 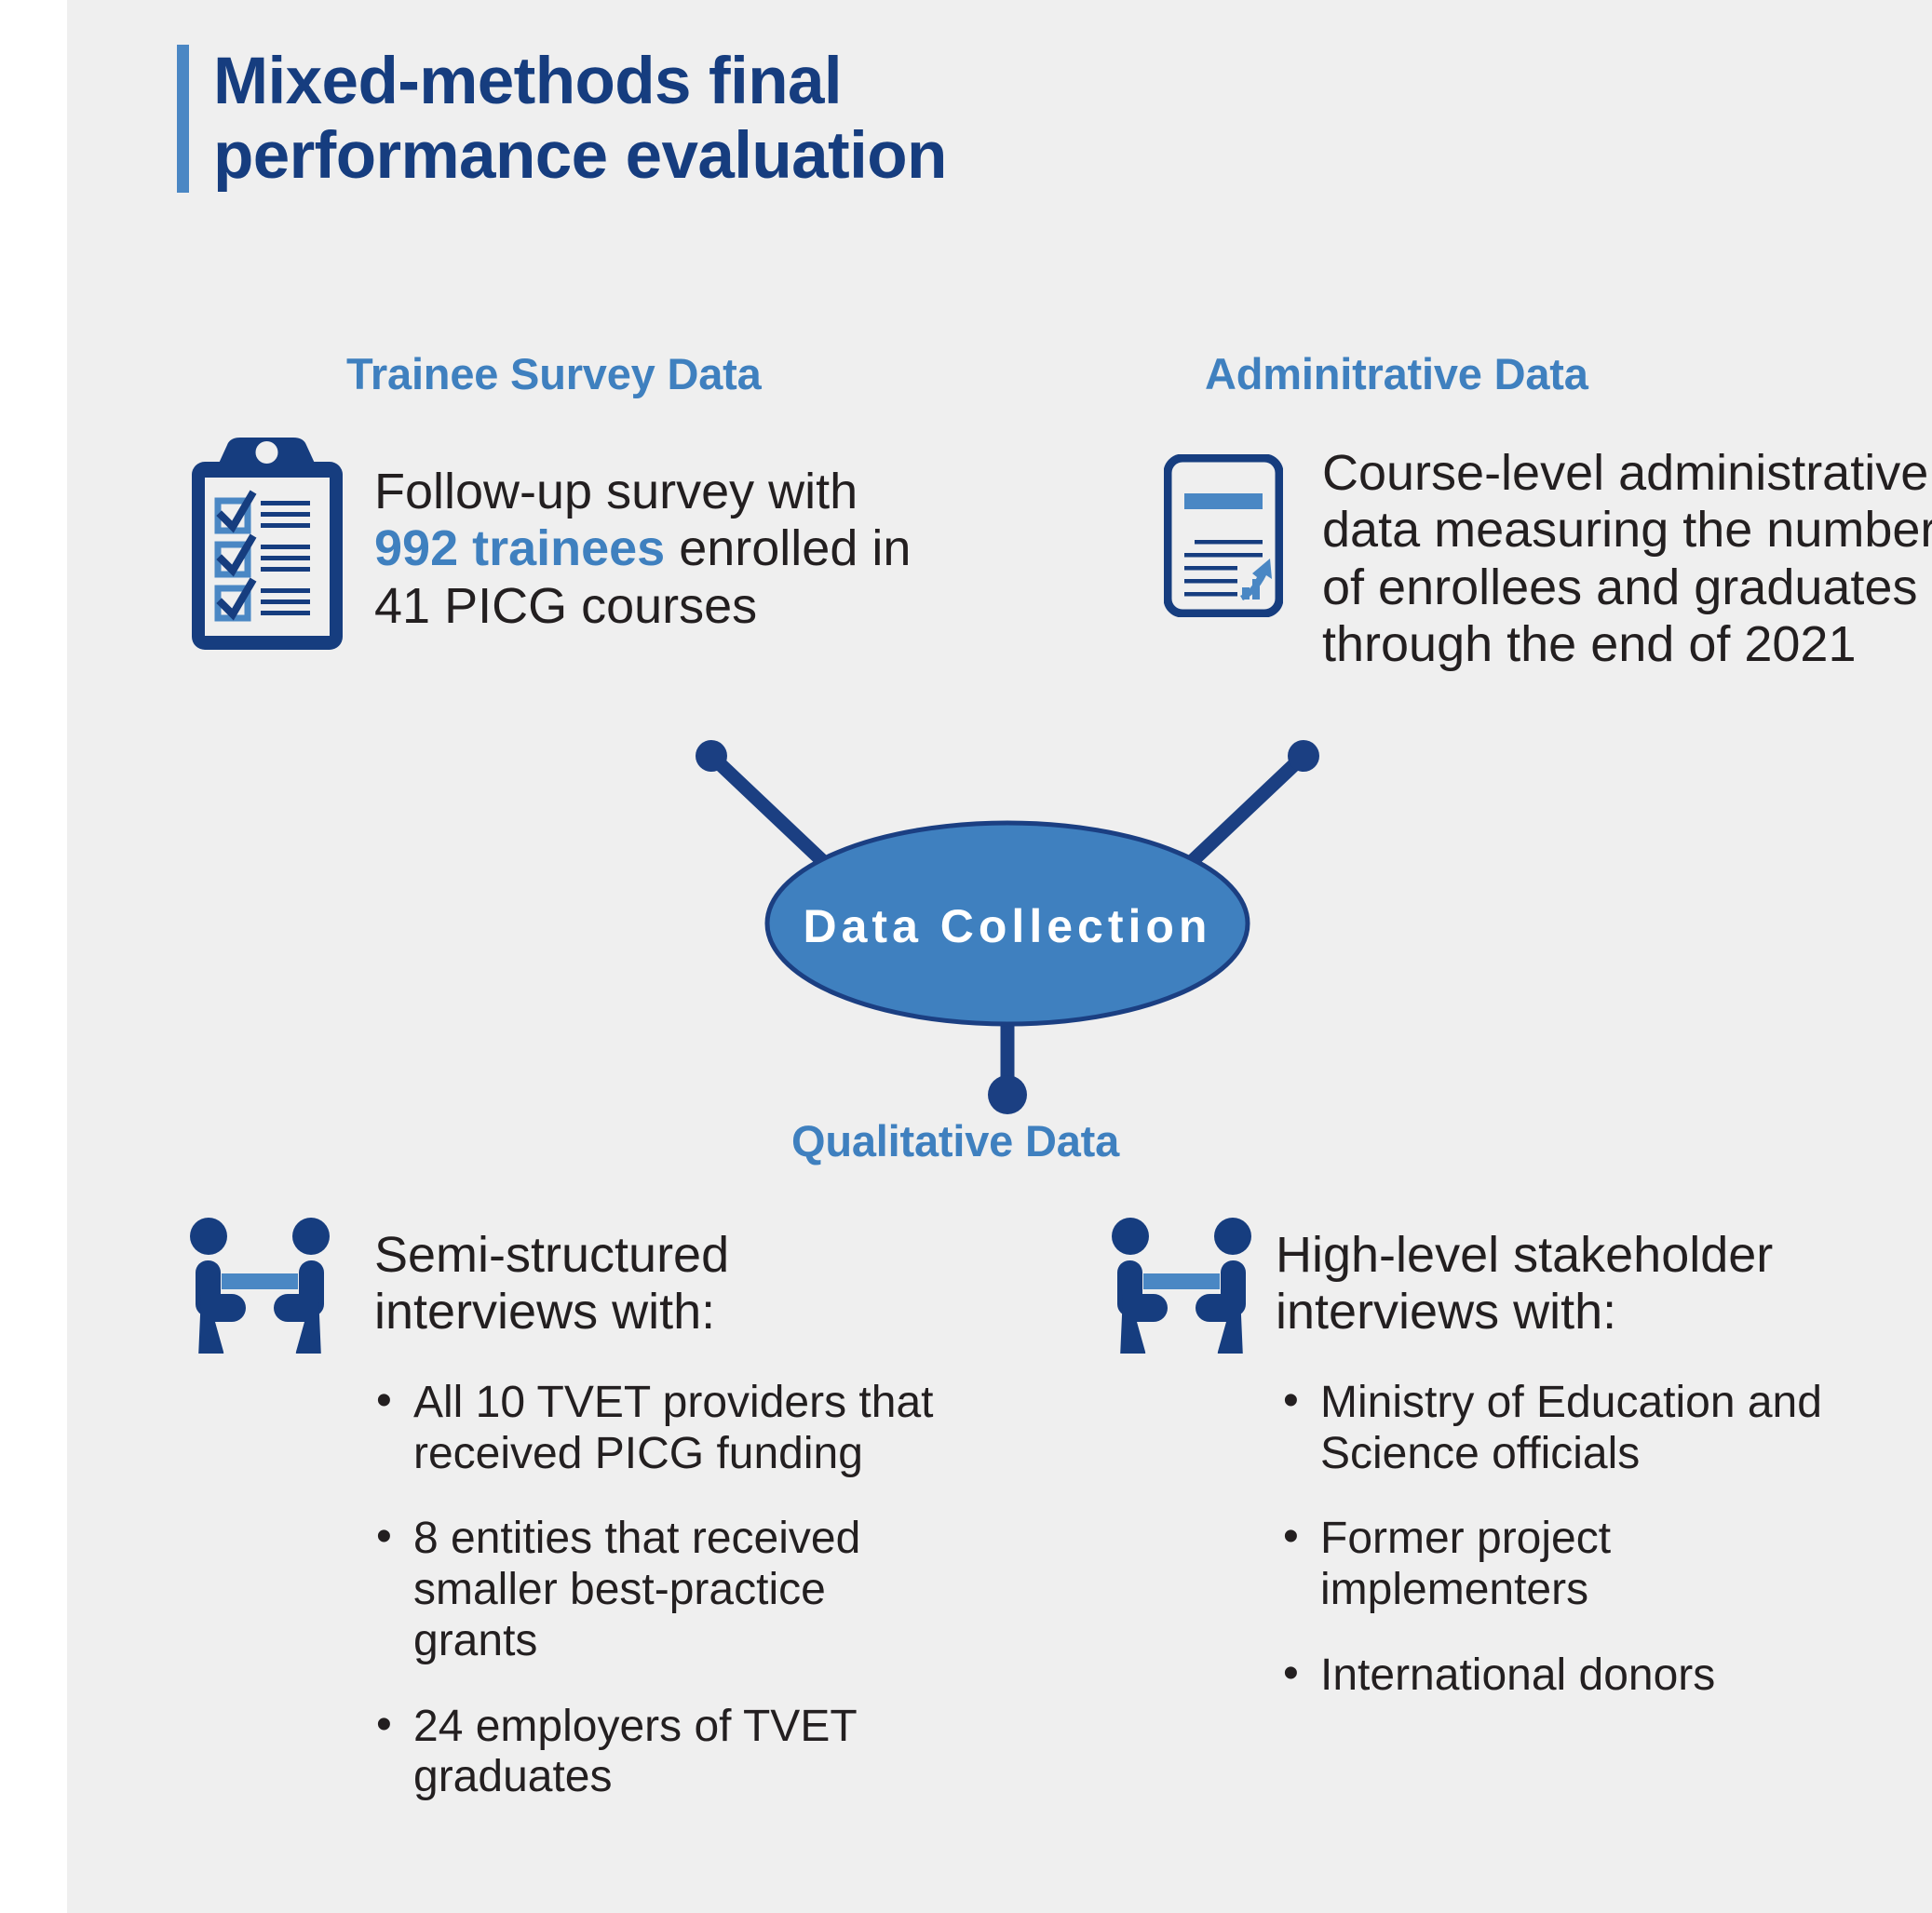 What do you see at coordinates (520, 548) in the screenshot?
I see `trainee-highlight-count: 992 trainees` at bounding box center [520, 548].